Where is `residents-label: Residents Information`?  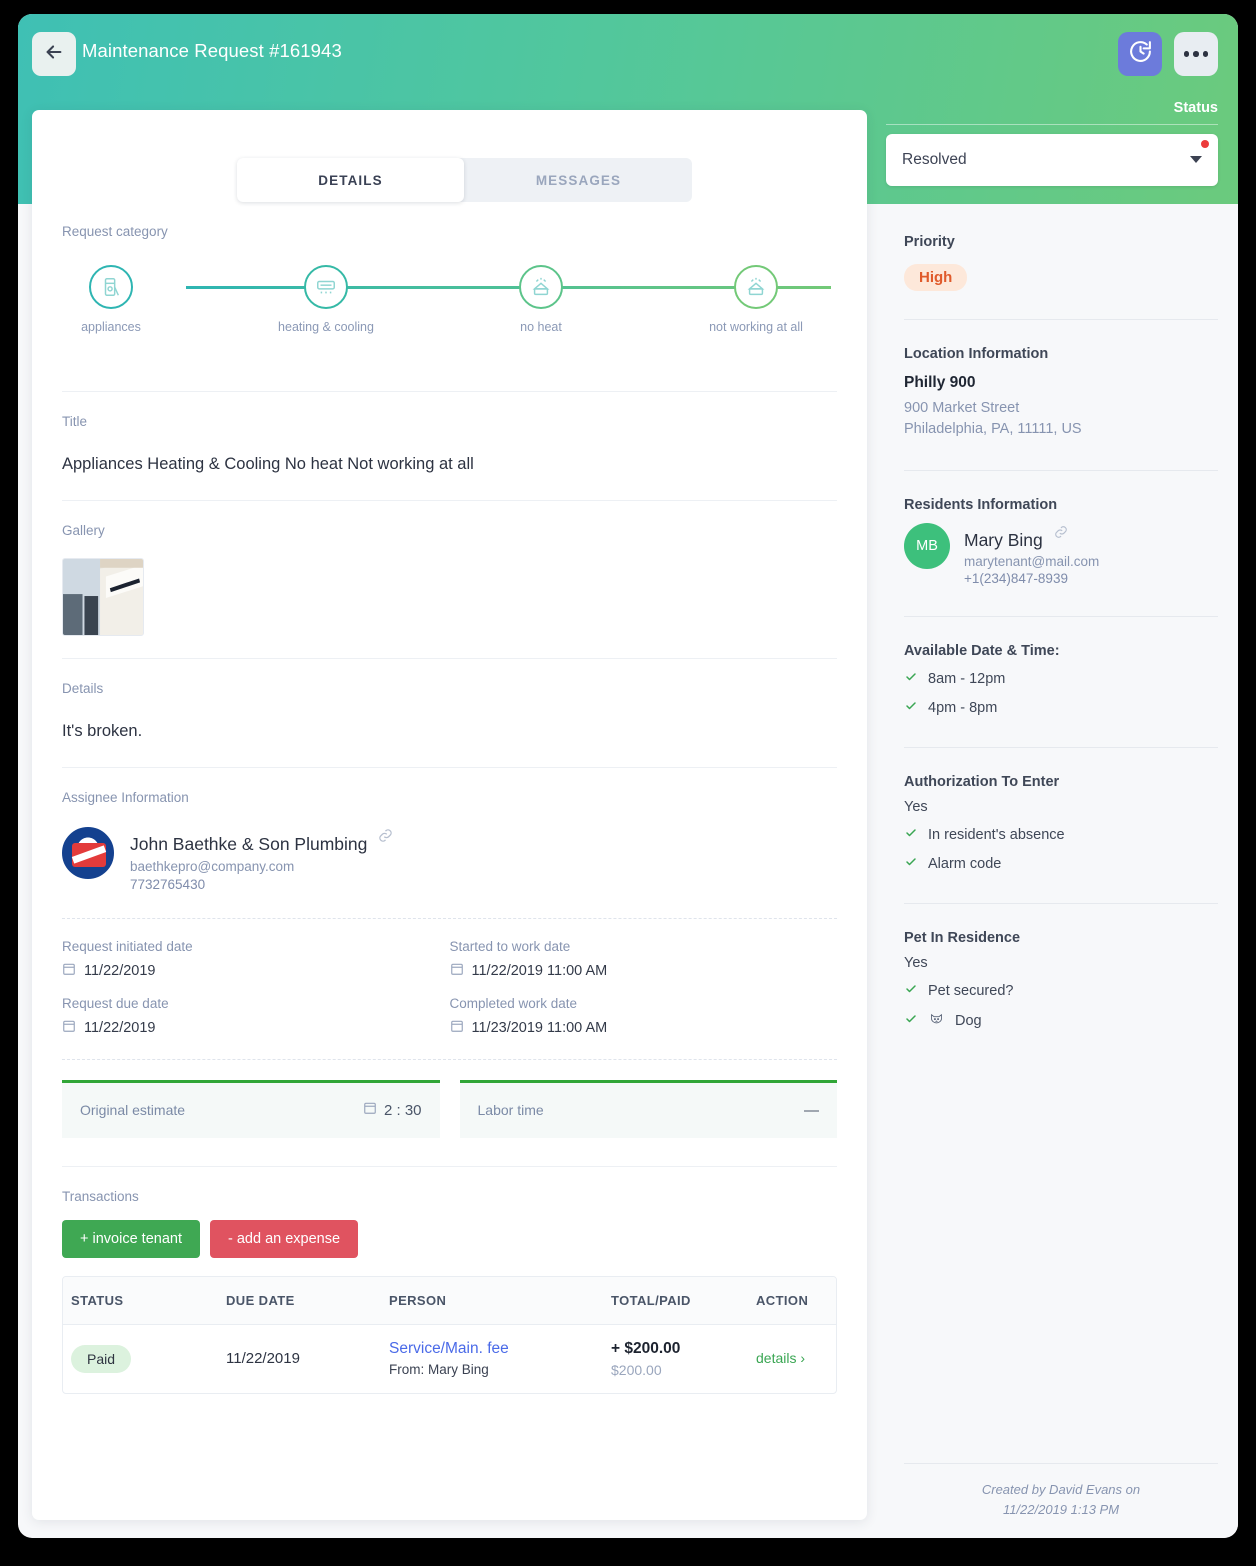
residents-label: Residents Information is located at coordinates (981, 505).